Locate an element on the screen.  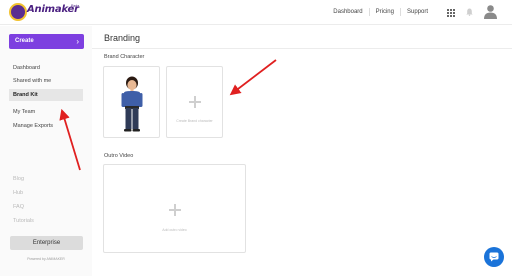
create-brand-character-hint: Create Brand character is located at coordinates (194, 121).